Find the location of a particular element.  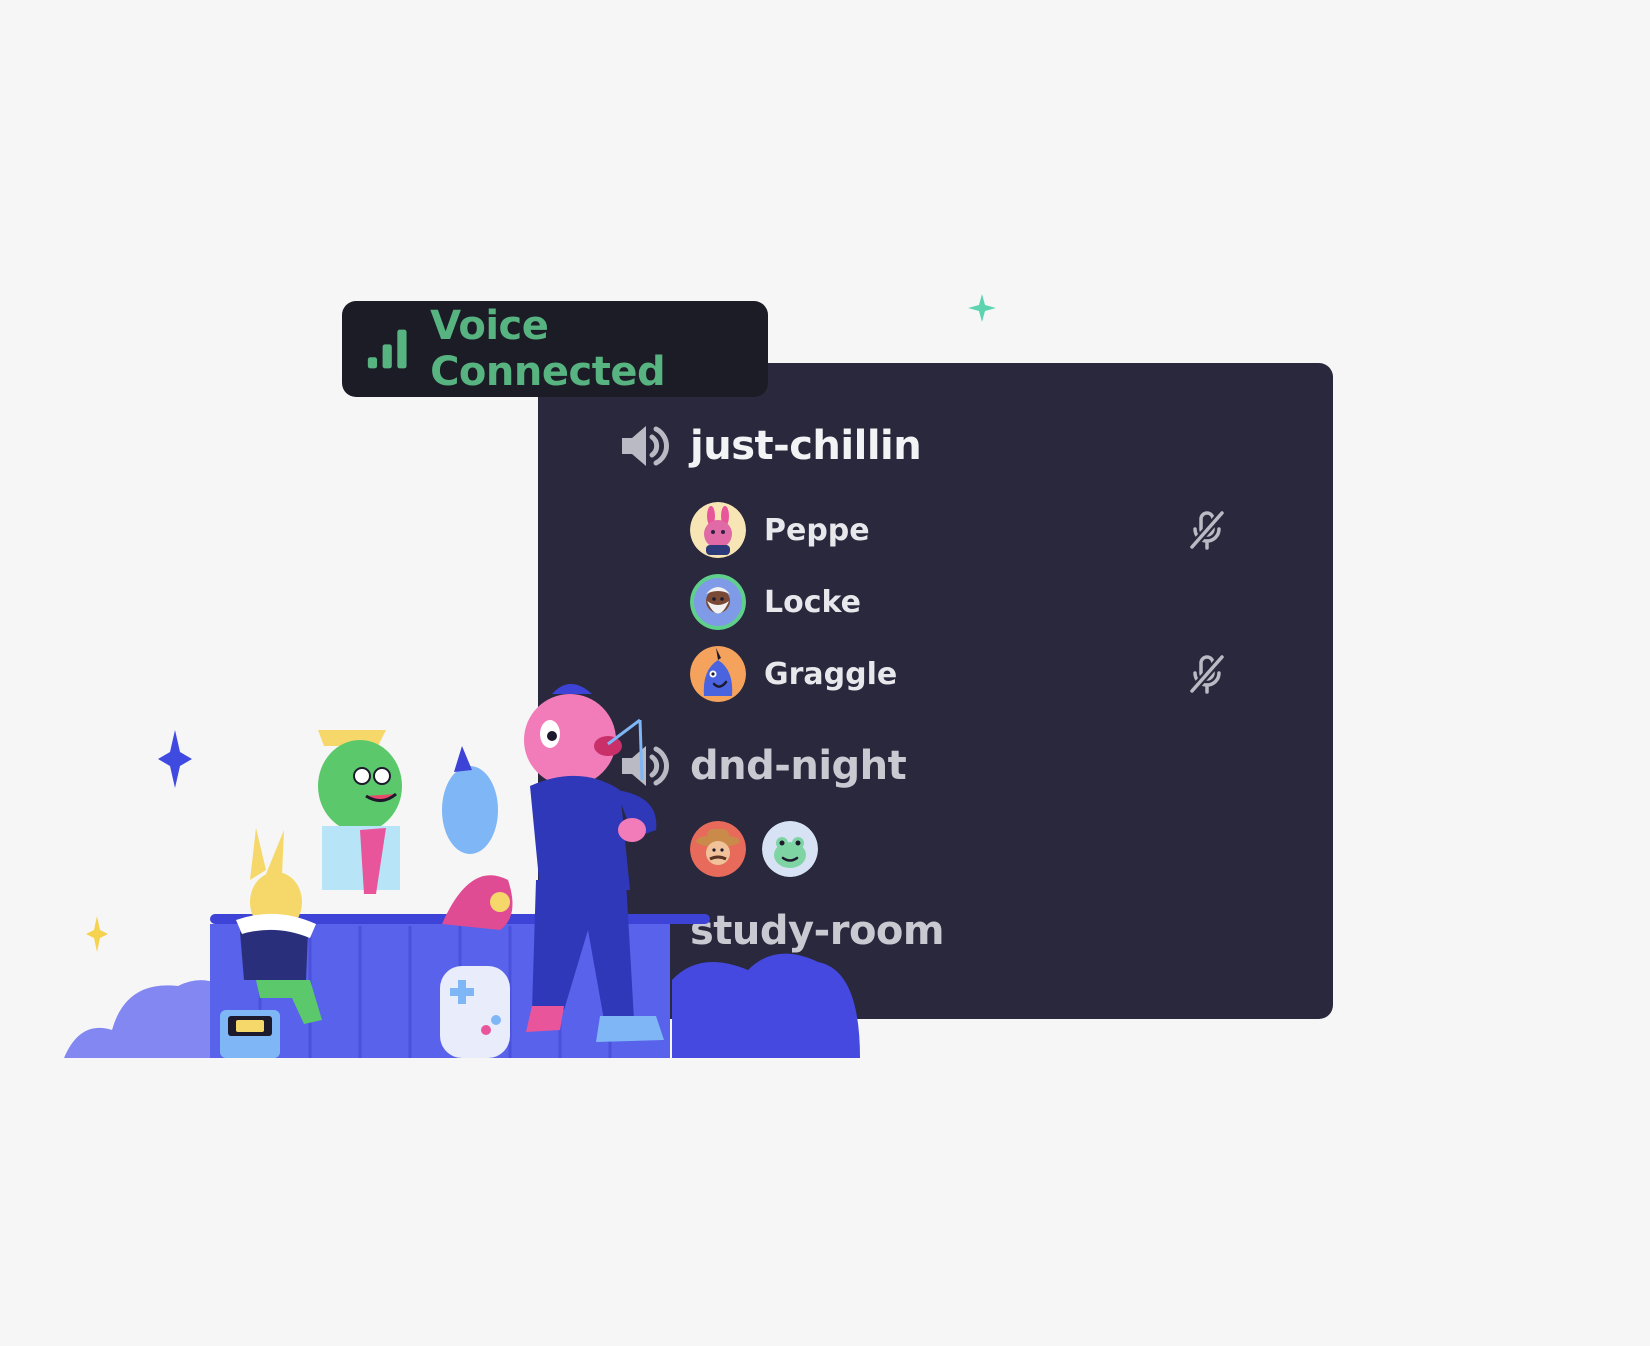

sparkle-teal-icon is located at coordinates (982, 308).